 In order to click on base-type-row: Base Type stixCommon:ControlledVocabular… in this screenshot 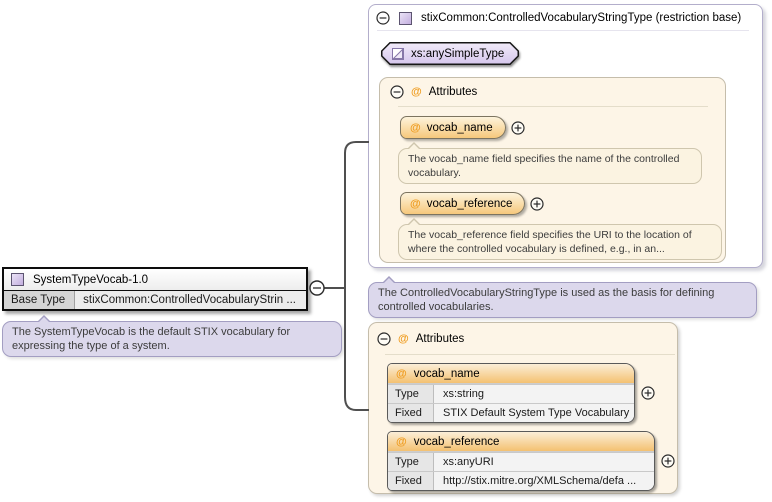, I will do `click(155, 300)`.